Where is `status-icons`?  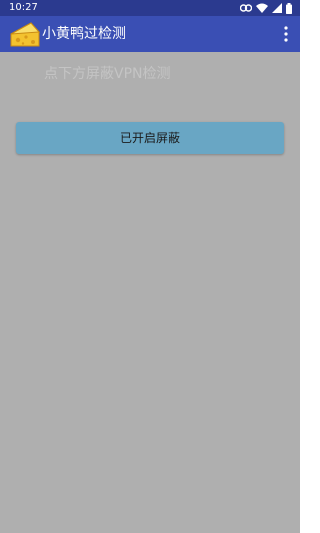 status-icons is located at coordinates (266, 8).